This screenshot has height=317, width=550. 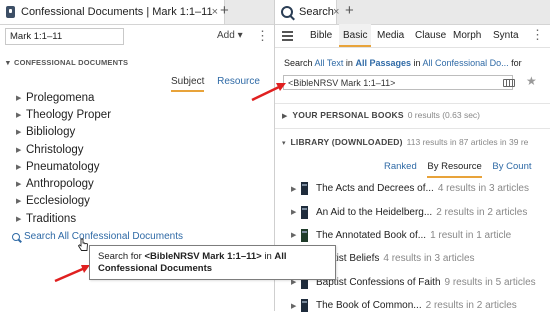 What do you see at coordinates (329, 63) in the screenshot?
I see `text-scope-link: All Text` at bounding box center [329, 63].